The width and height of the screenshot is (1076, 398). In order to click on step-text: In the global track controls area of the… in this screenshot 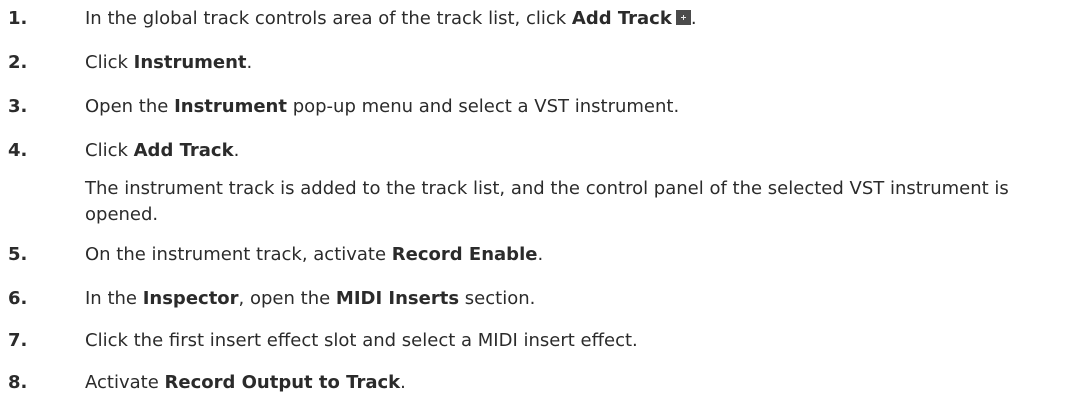, I will do `click(391, 19)`.